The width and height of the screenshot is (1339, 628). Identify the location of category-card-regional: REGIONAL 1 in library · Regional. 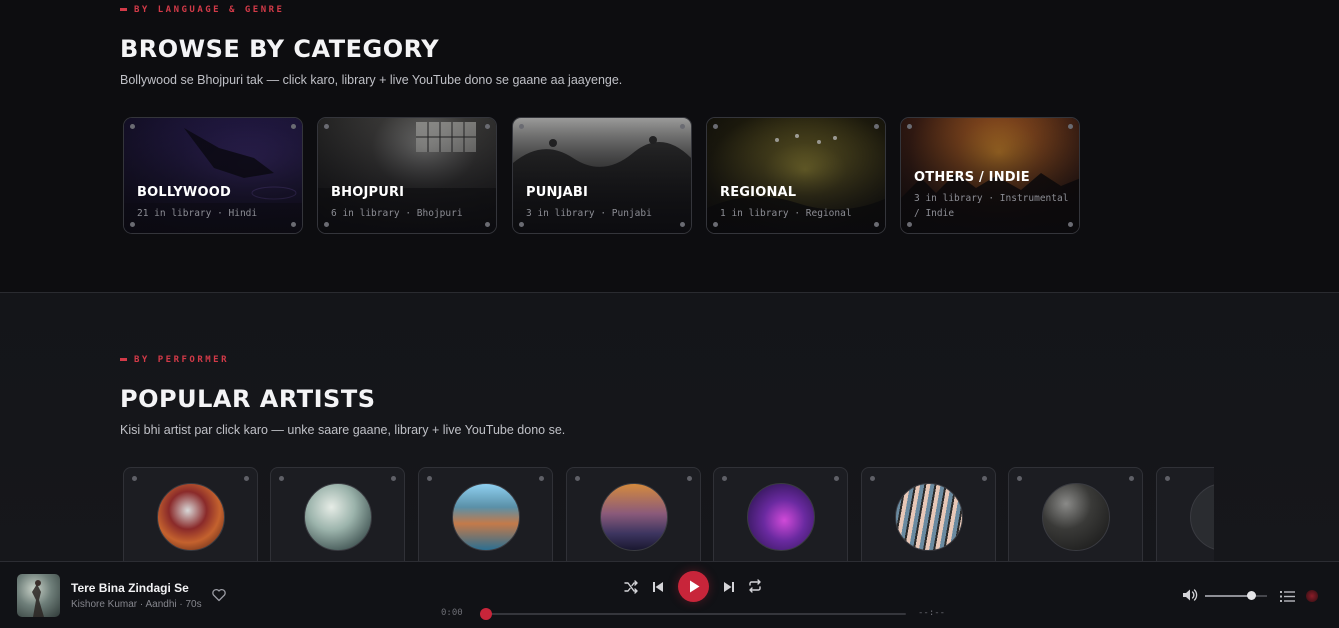
(796, 175).